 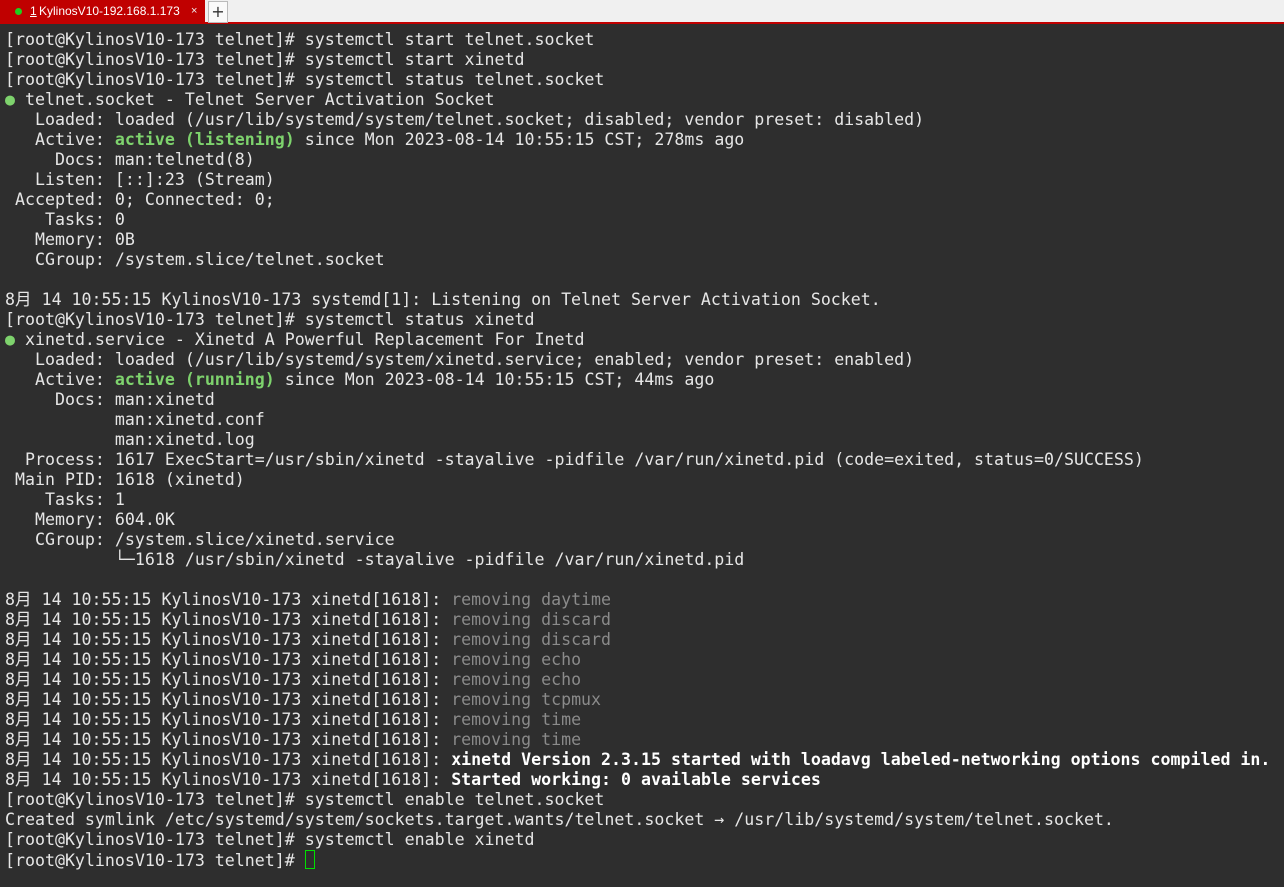 I want to click on tab-bar: 1 KylinosV10-192.168.1.173 × +, so click(x=642, y=12).